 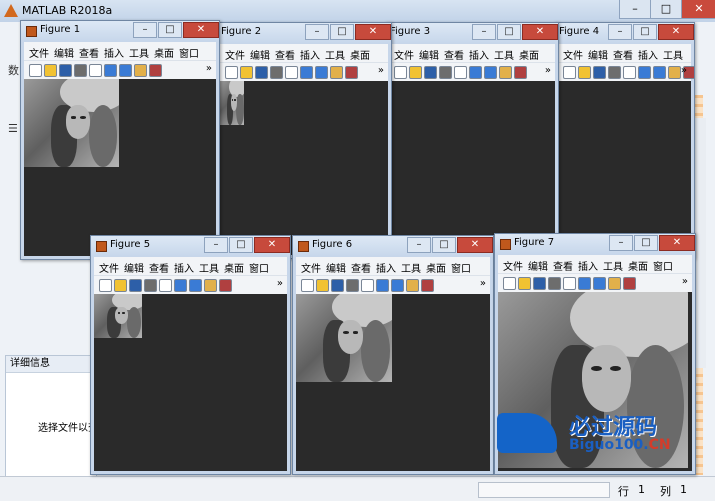 I want to click on figure-window-5: Figure 5 – □ ✕ 文件编辑查看插入工具桌面窗口帮助 », so click(x=190, y=355).